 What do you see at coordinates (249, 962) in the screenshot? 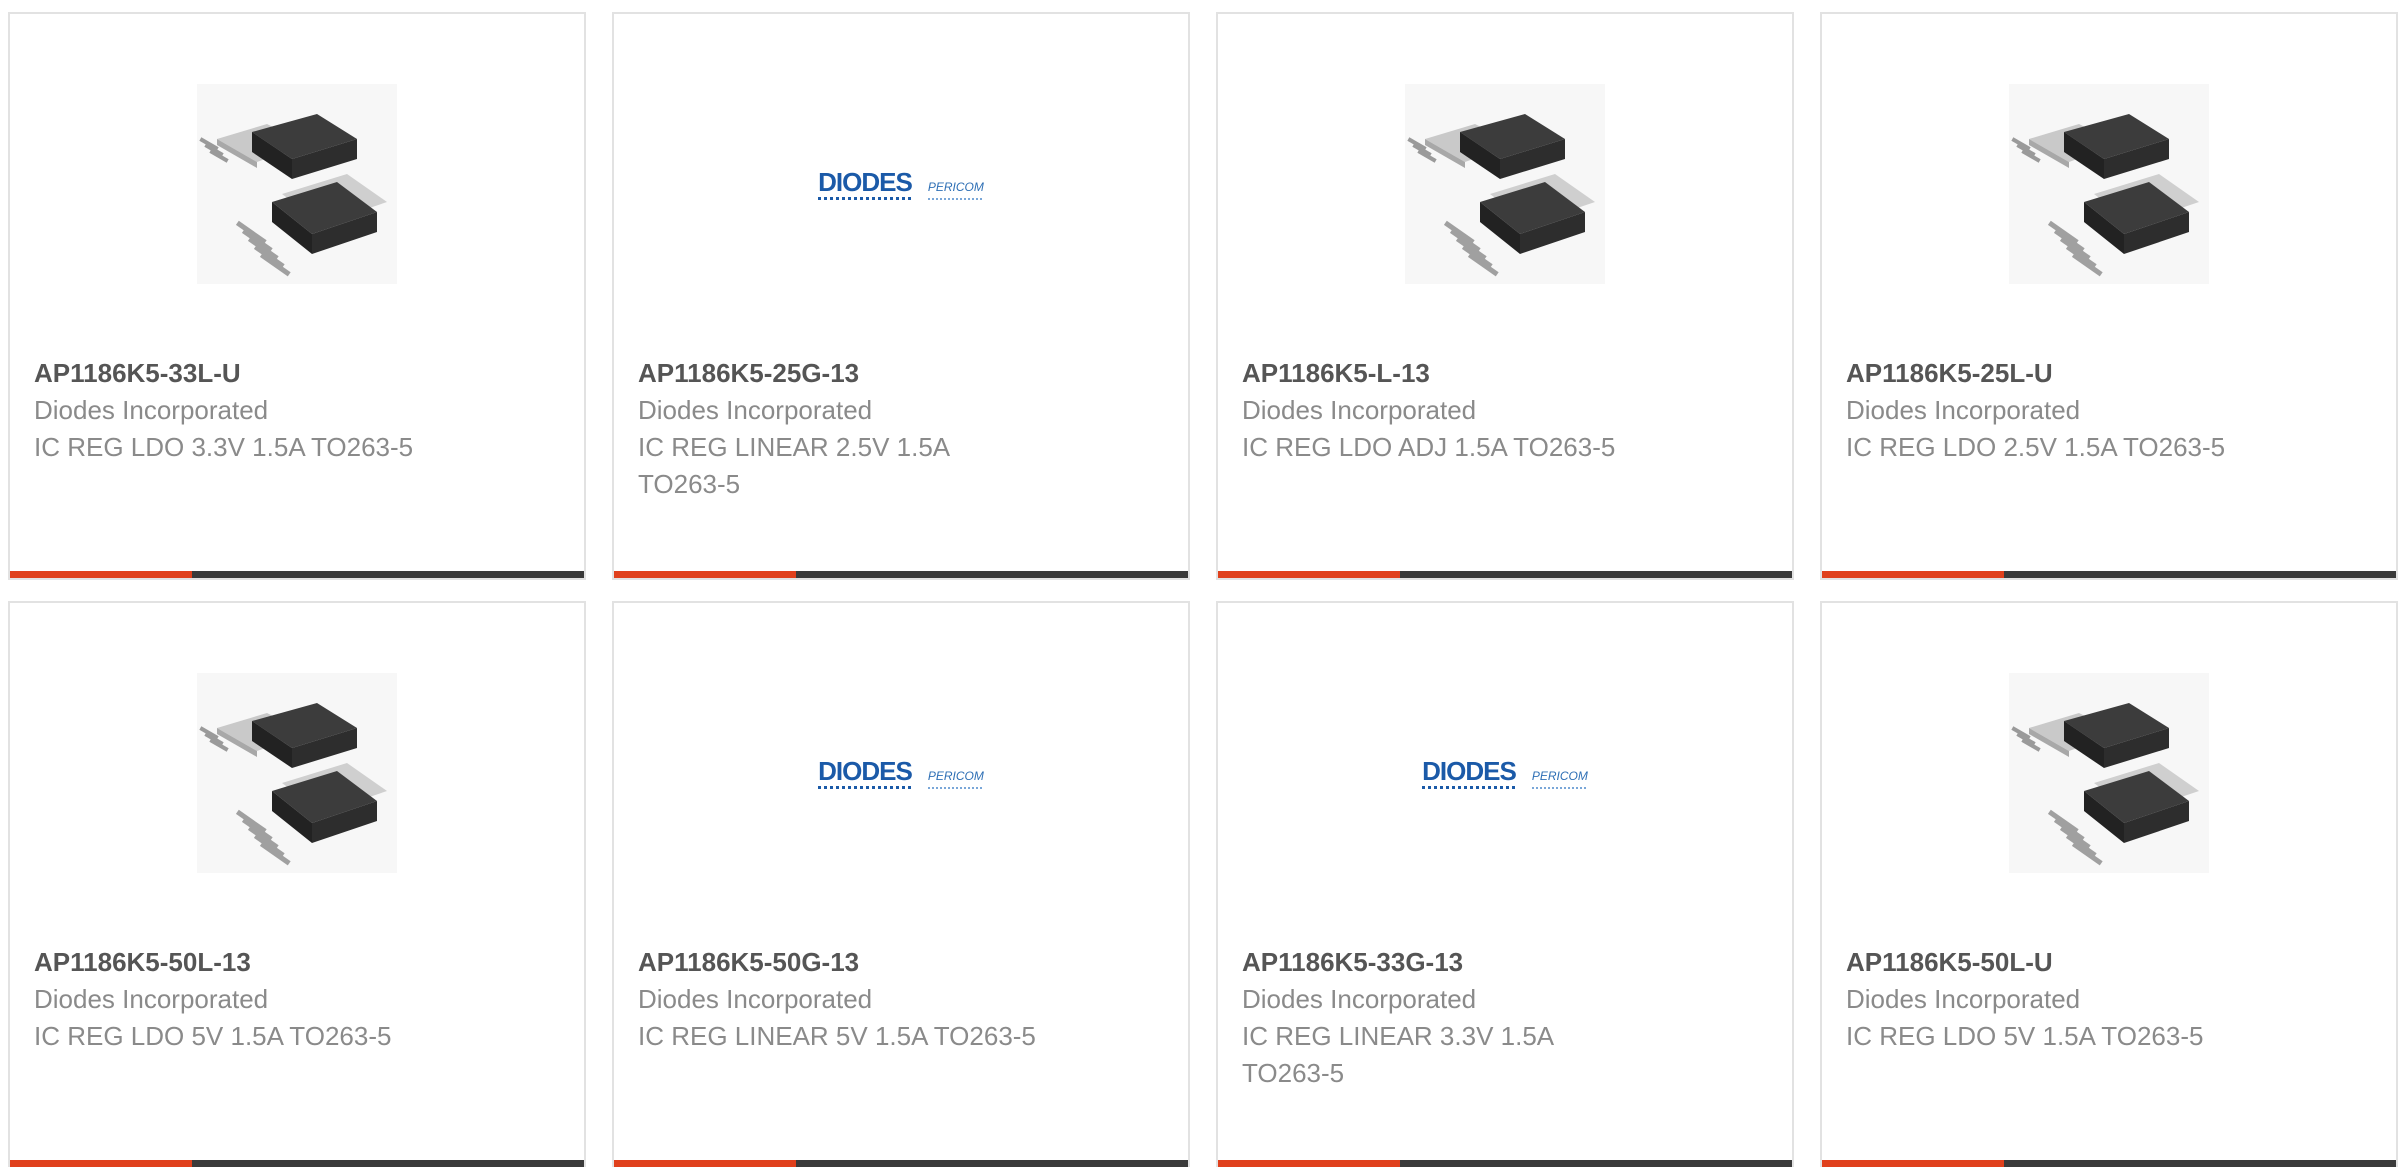
I see `part-number-link: AP1186K5-50L-13` at bounding box center [249, 962].